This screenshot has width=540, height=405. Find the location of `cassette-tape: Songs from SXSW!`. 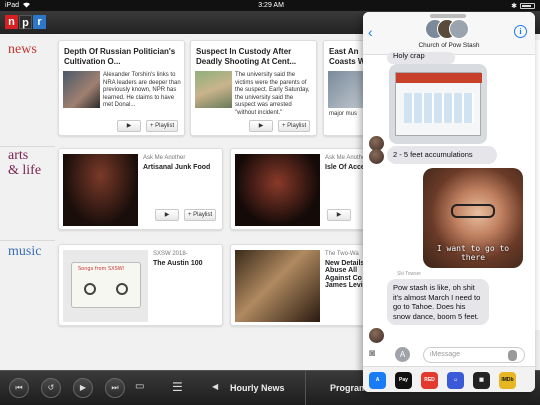

cassette-tape: Songs from SXSW! is located at coordinates (106, 285).